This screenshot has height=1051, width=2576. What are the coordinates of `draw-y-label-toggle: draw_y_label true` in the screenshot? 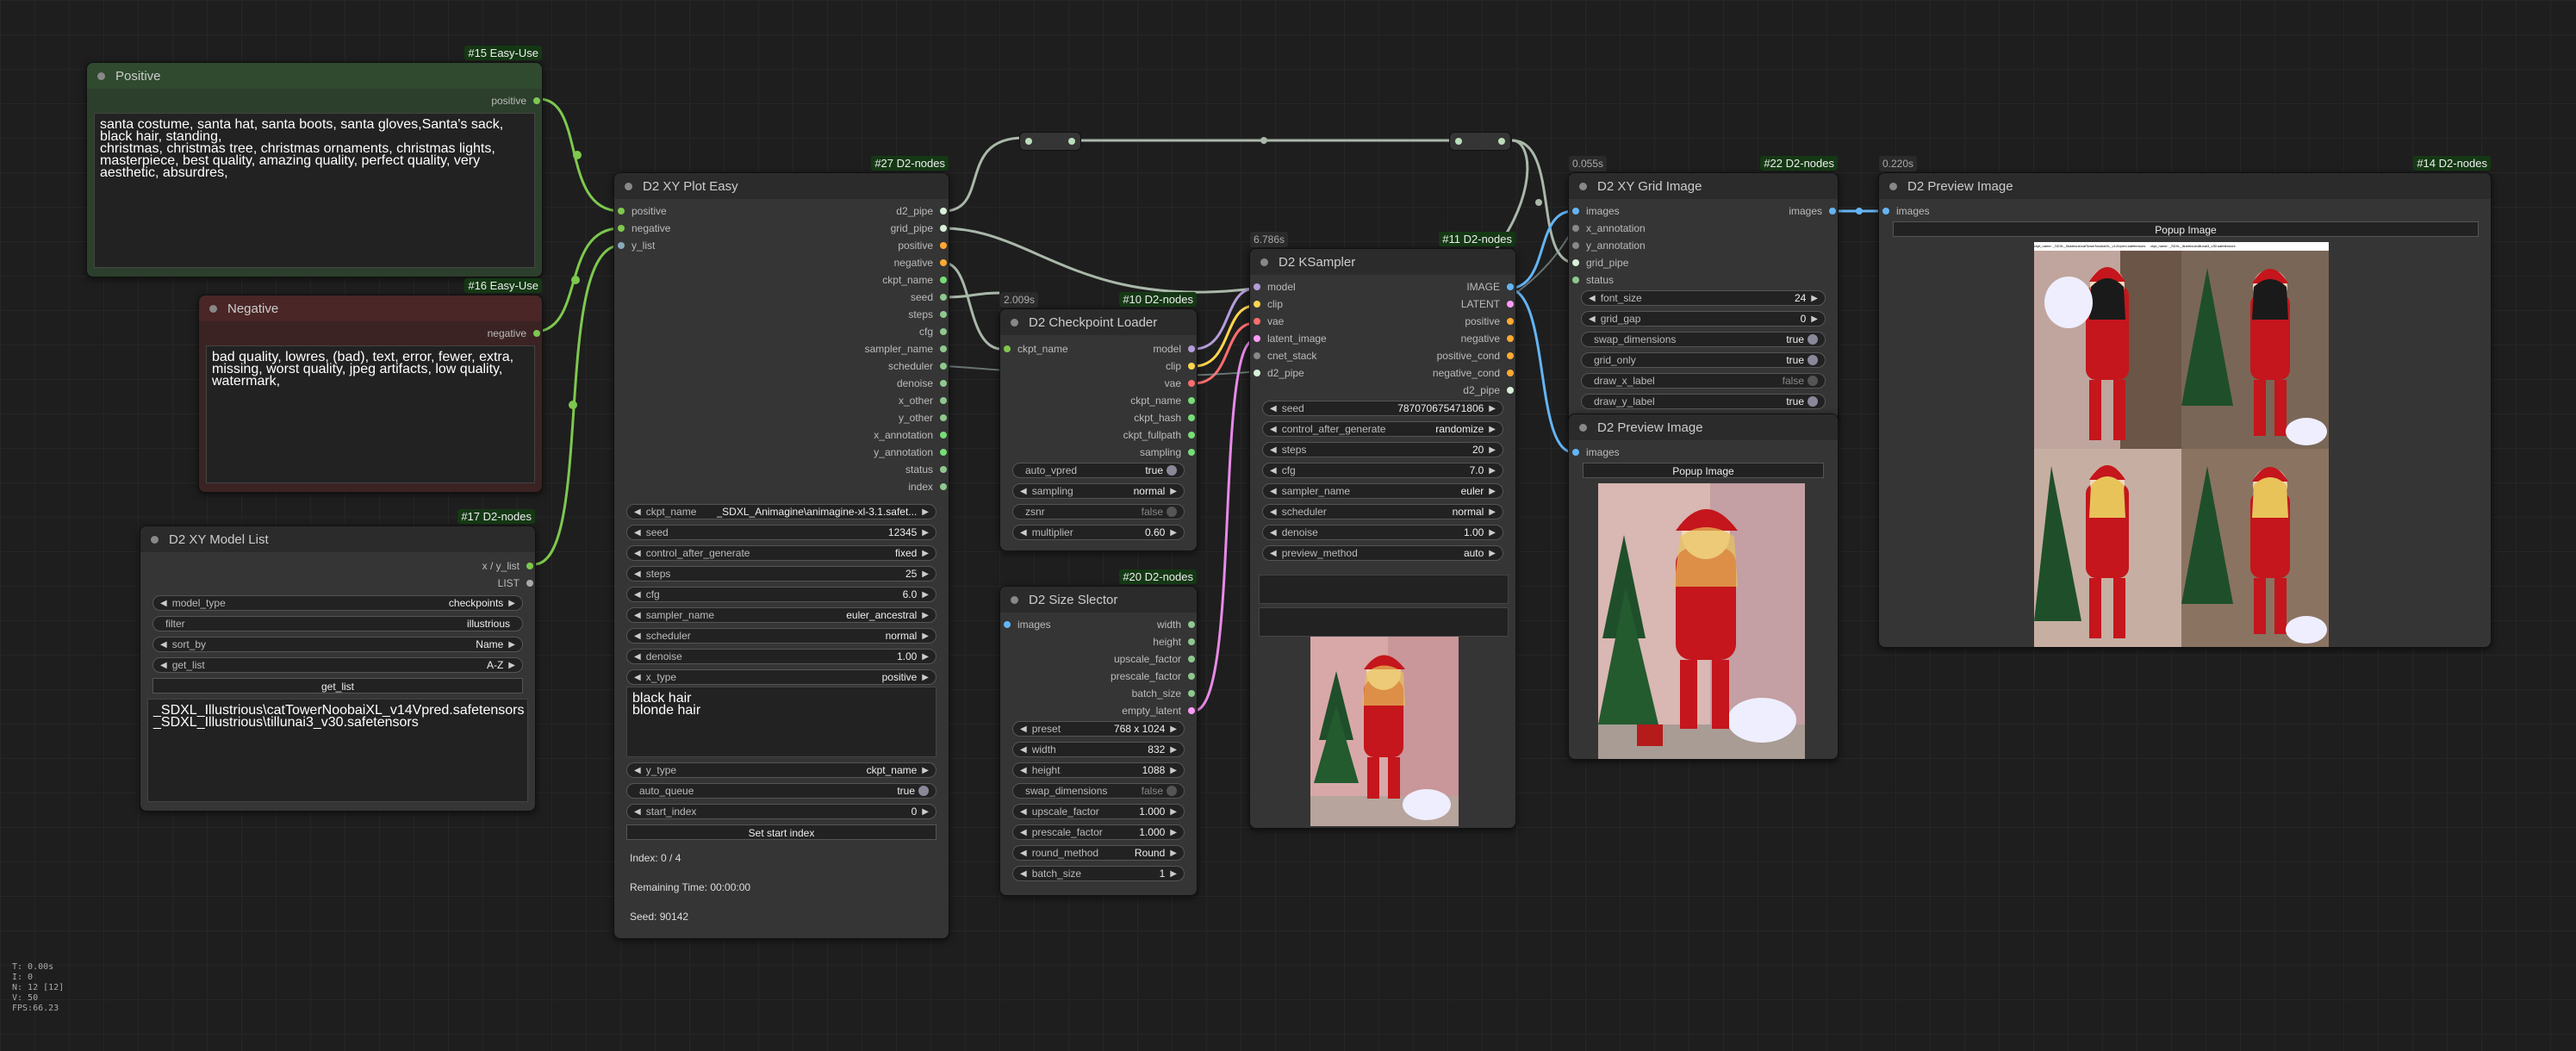 It's located at (1704, 401).